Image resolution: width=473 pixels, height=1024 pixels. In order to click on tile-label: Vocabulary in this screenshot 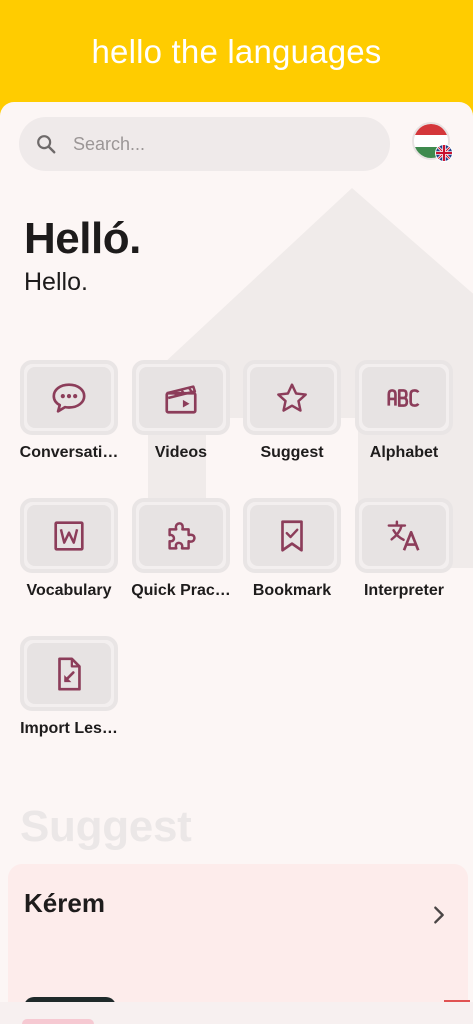, I will do `click(69, 590)`.